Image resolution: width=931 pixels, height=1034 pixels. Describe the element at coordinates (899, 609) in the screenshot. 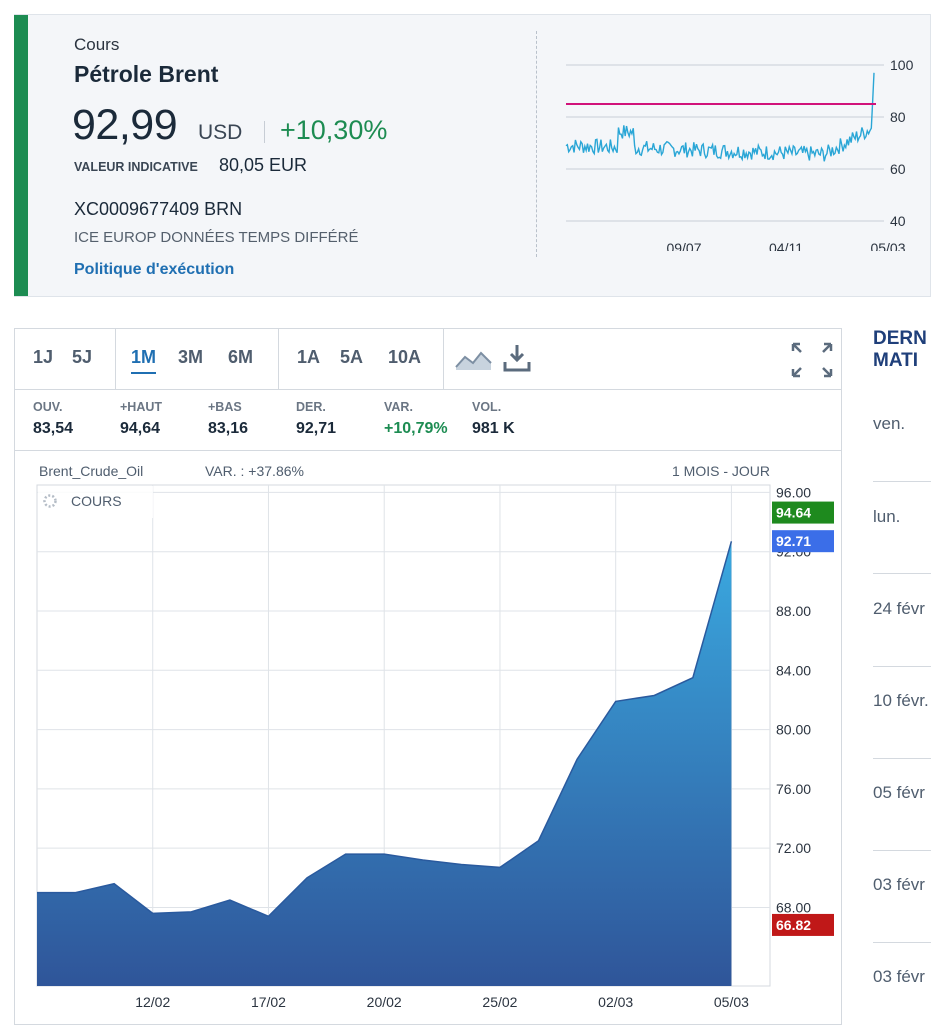

I see `news-item-date: 24 févr` at that location.